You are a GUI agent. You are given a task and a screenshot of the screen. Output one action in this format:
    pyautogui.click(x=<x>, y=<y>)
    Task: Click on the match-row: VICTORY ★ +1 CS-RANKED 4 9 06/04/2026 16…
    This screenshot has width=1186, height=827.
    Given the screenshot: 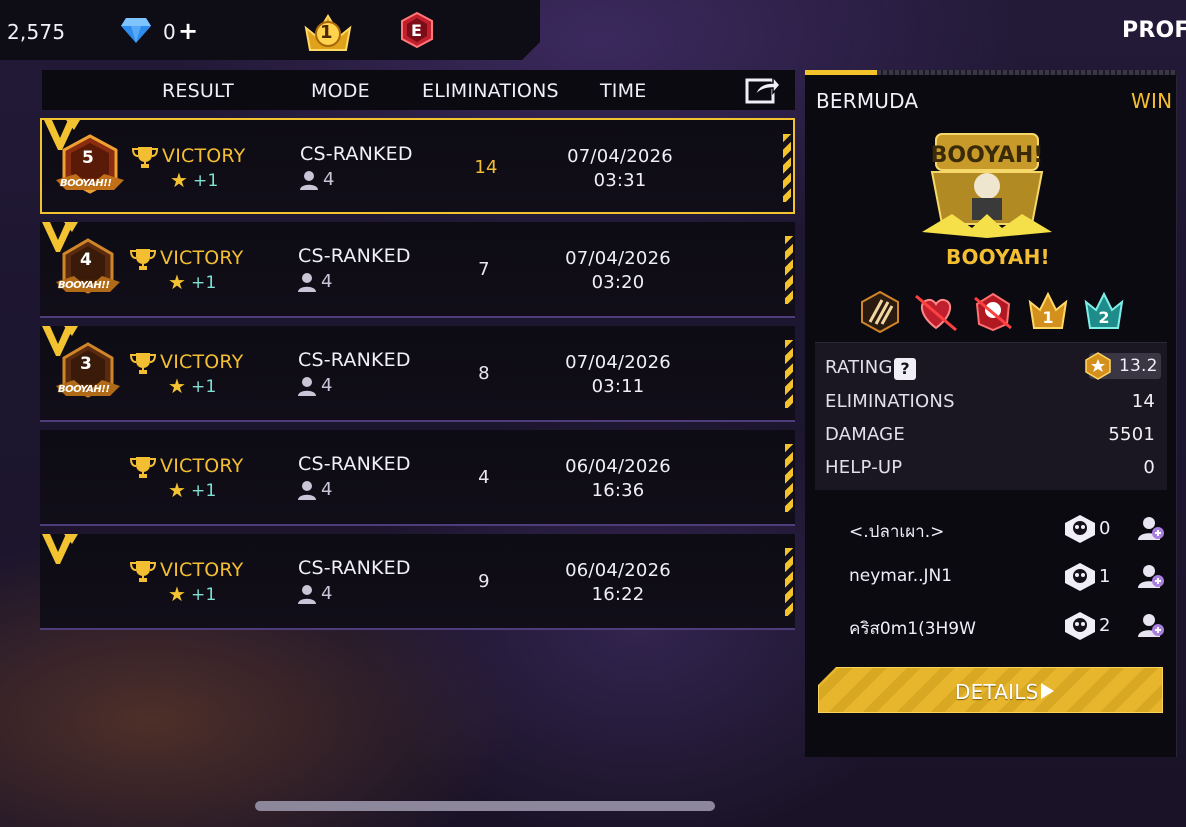 What is the action you would take?
    pyautogui.click(x=417, y=582)
    